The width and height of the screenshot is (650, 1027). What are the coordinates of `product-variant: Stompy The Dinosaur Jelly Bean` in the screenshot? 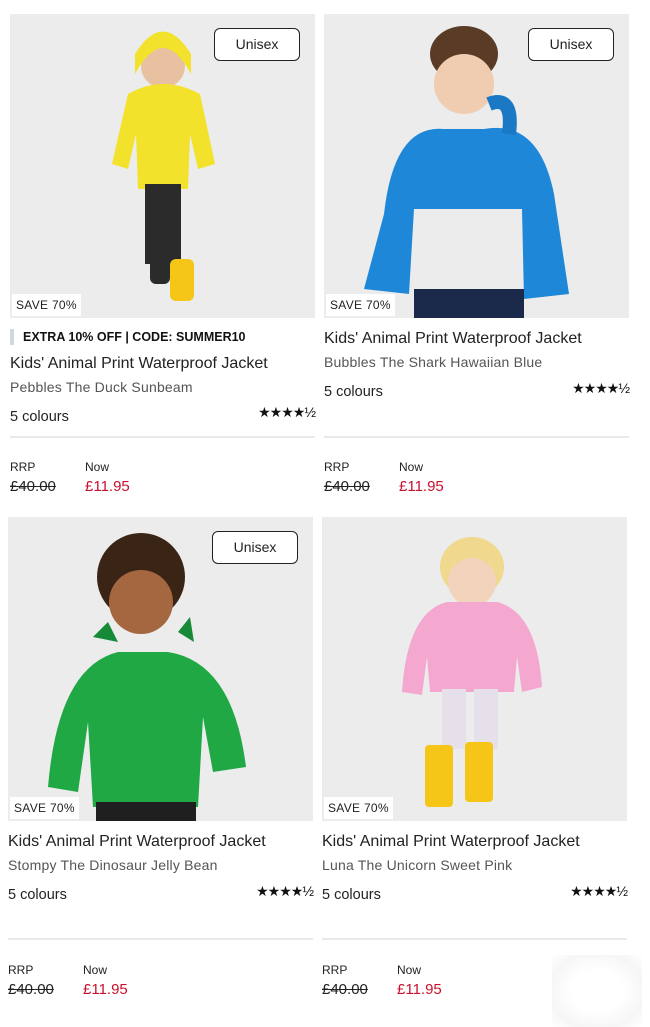 It's located at (113, 865).